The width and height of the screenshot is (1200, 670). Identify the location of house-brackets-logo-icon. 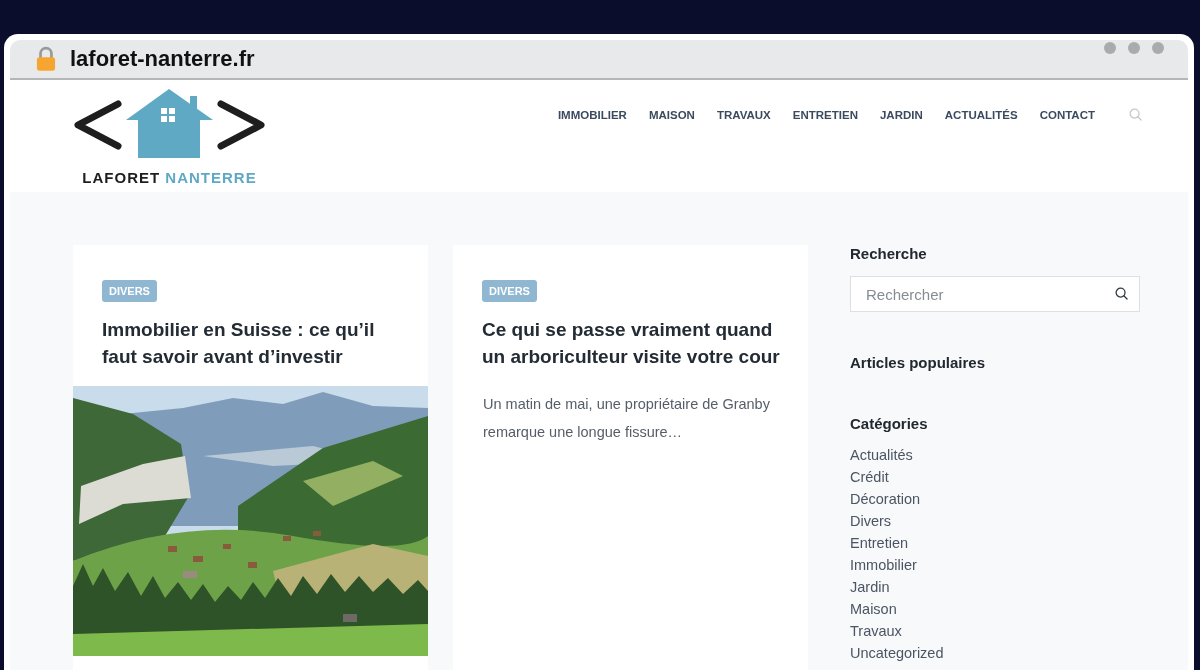
(169, 124).